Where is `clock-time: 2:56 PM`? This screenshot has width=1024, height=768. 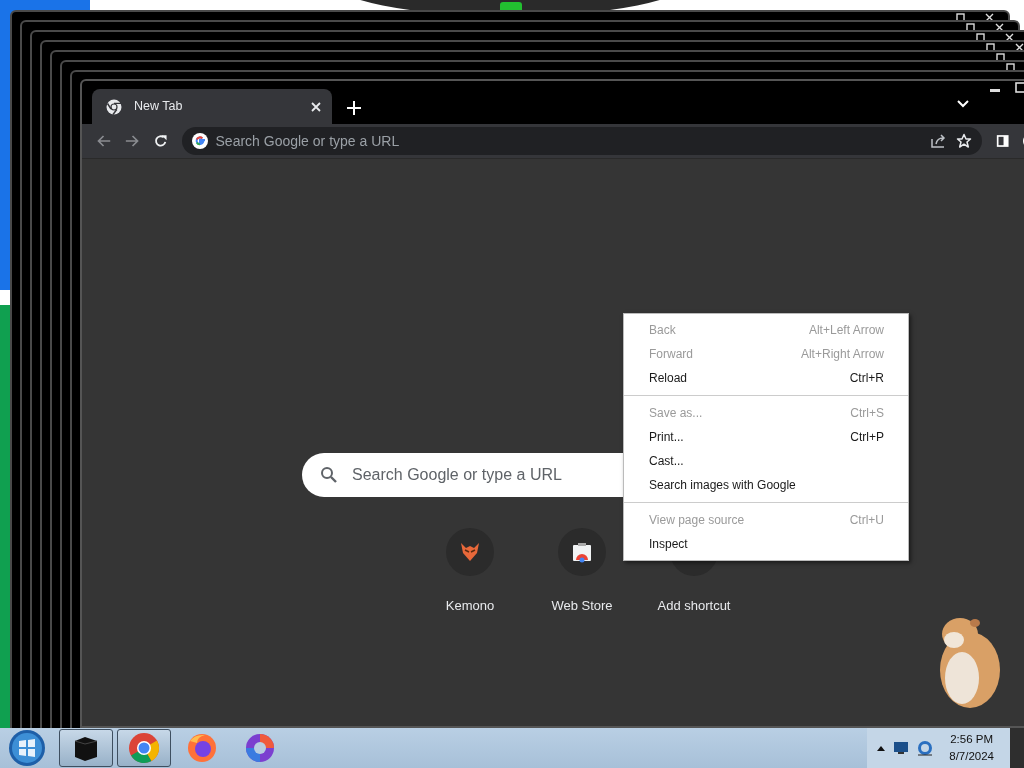 clock-time: 2:56 PM is located at coordinates (972, 740).